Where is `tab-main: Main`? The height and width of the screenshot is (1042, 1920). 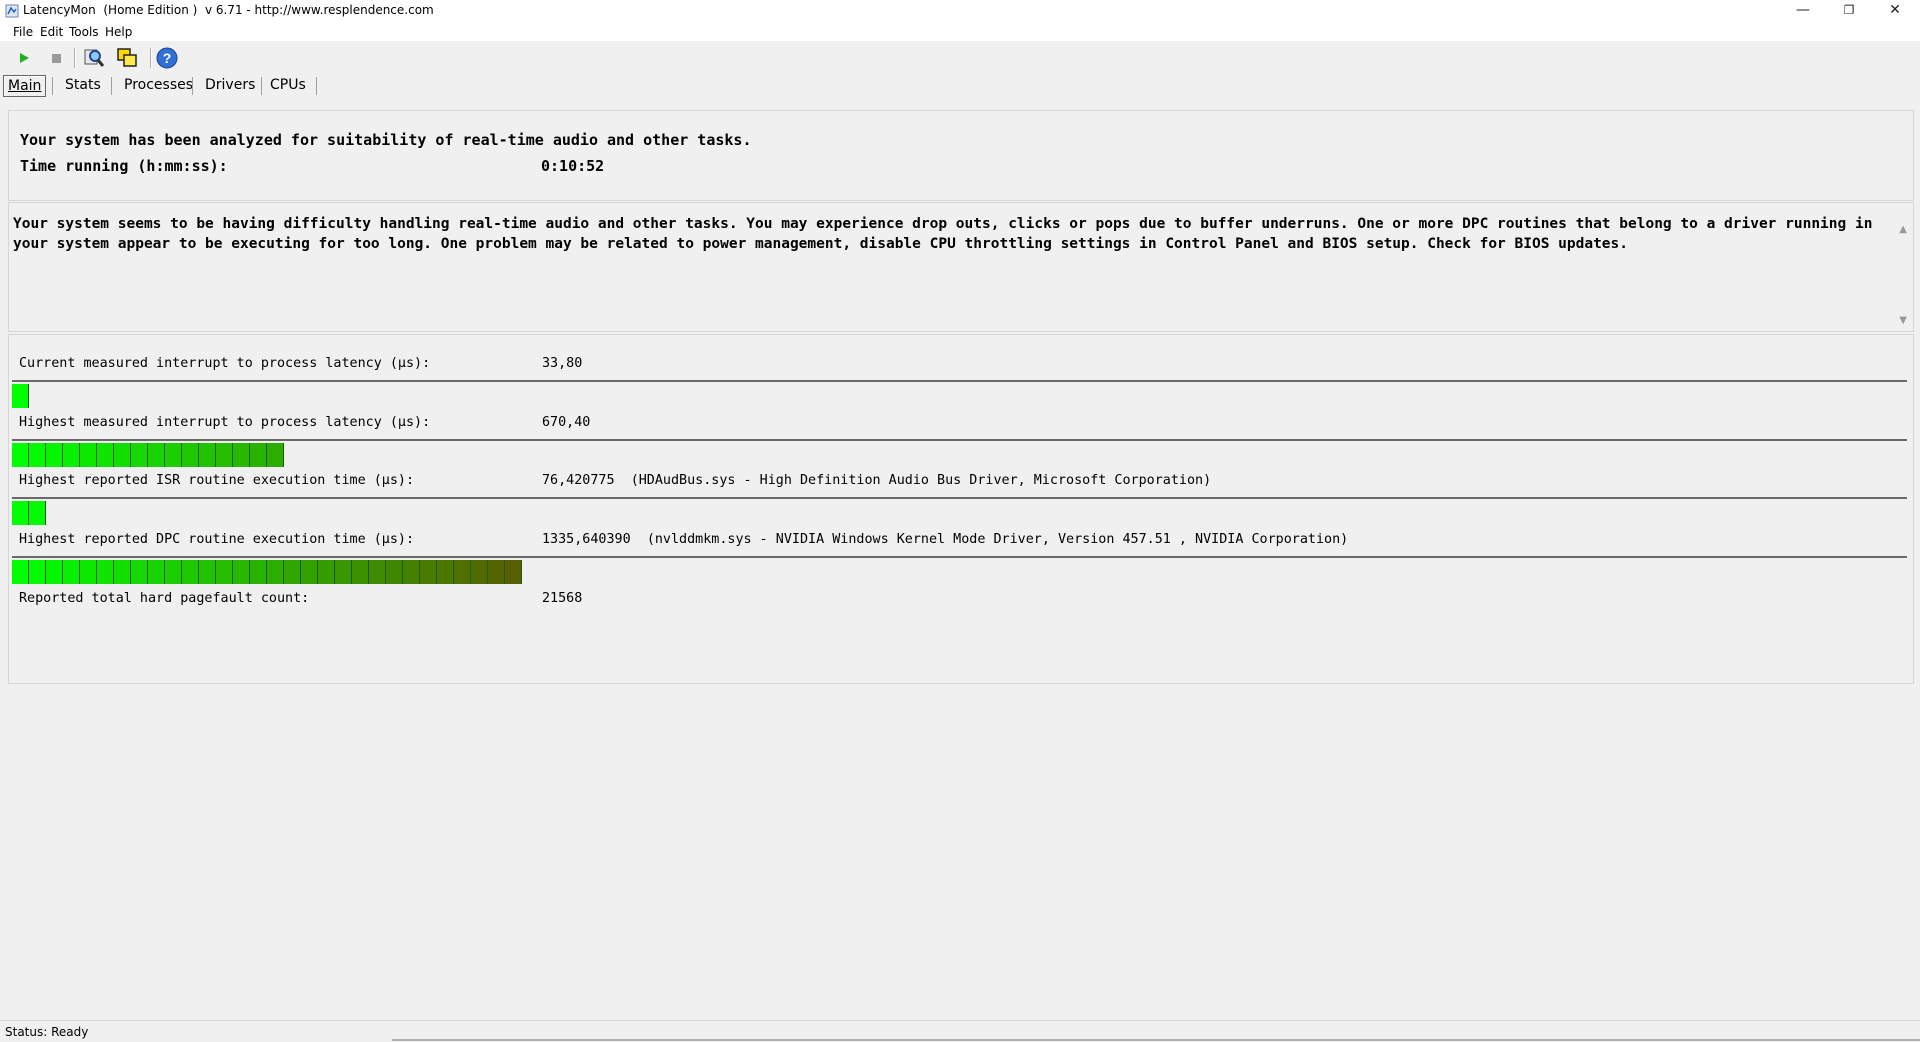
tab-main: Main is located at coordinates (25, 86).